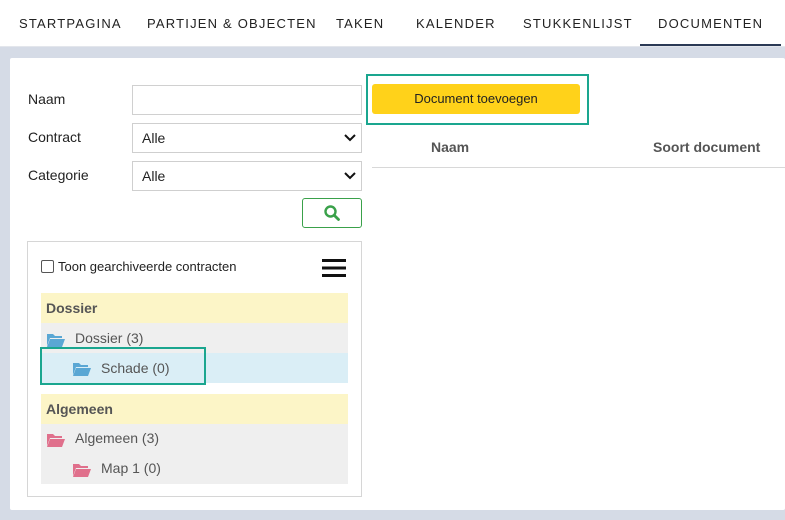 The image size is (785, 520). Describe the element at coordinates (578, 23) in the screenshot. I see `tab-stukkenlijst: STUKKENLIJST` at that location.